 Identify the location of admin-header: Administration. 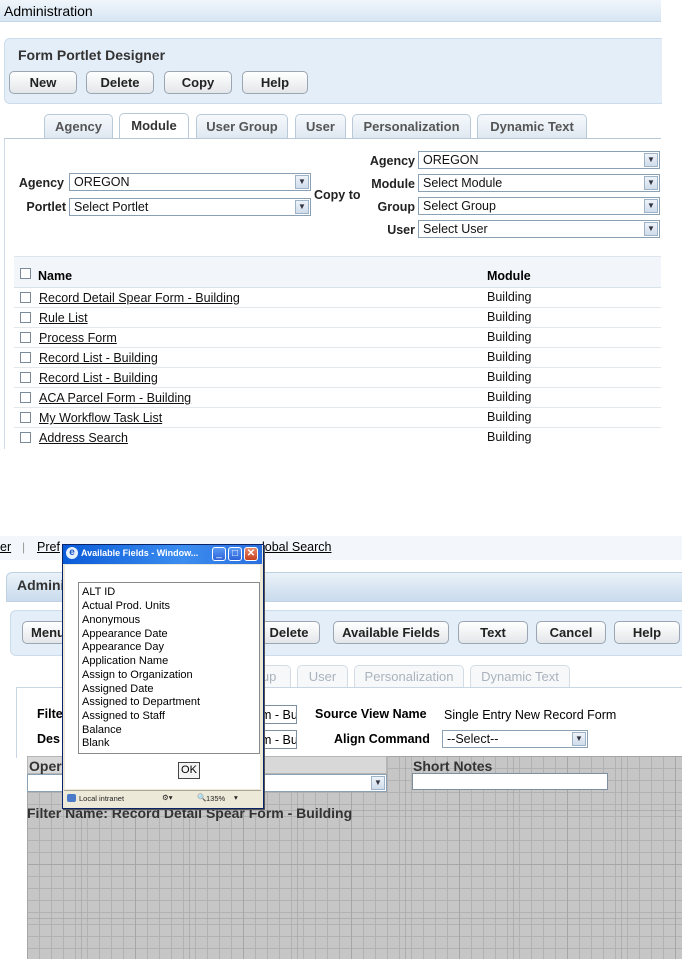
(330, 11).